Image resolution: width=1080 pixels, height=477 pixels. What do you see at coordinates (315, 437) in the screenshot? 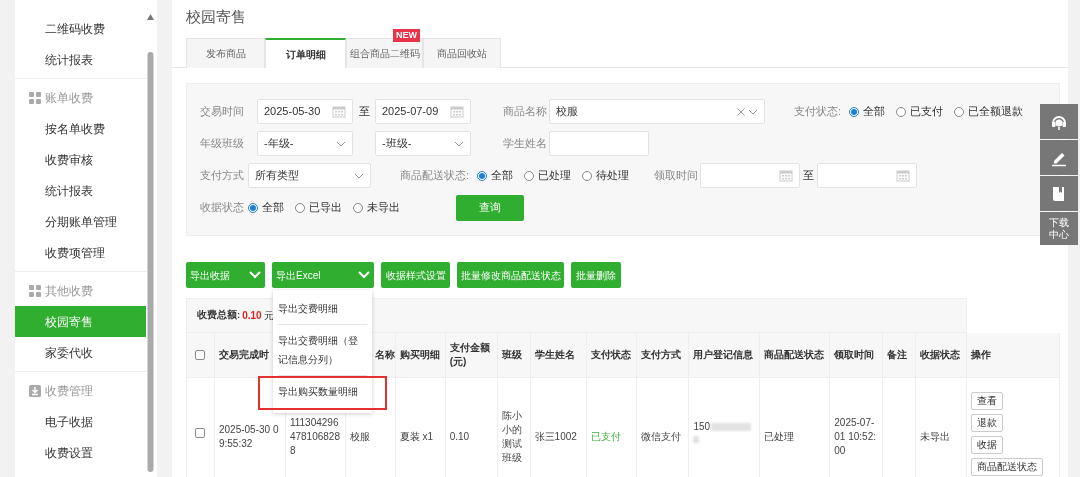
I see `table-cell: 1113042964781068288` at bounding box center [315, 437].